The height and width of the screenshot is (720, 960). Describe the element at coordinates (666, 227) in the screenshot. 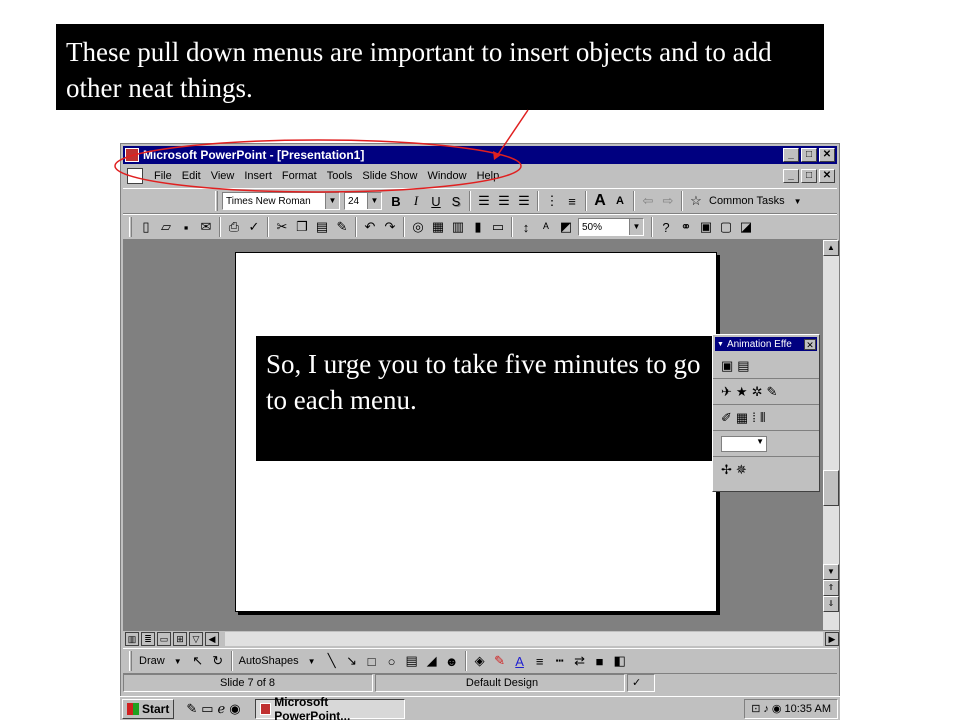

I see `help-icon: ?` at that location.